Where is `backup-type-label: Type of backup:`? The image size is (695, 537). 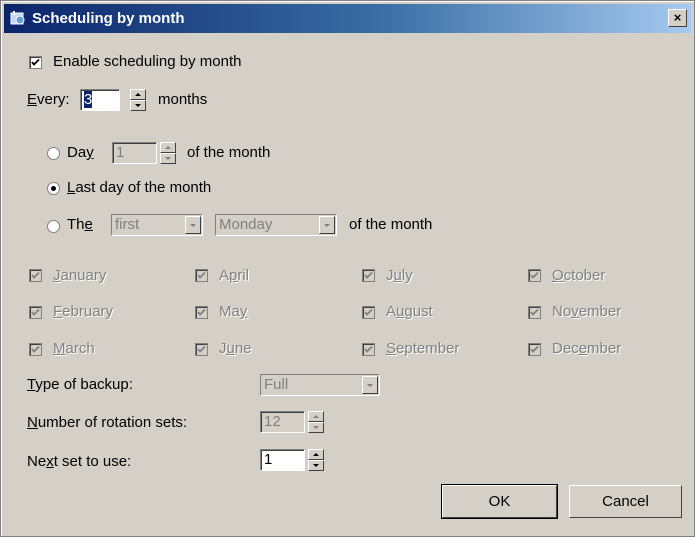 backup-type-label: Type of backup: is located at coordinates (80, 384).